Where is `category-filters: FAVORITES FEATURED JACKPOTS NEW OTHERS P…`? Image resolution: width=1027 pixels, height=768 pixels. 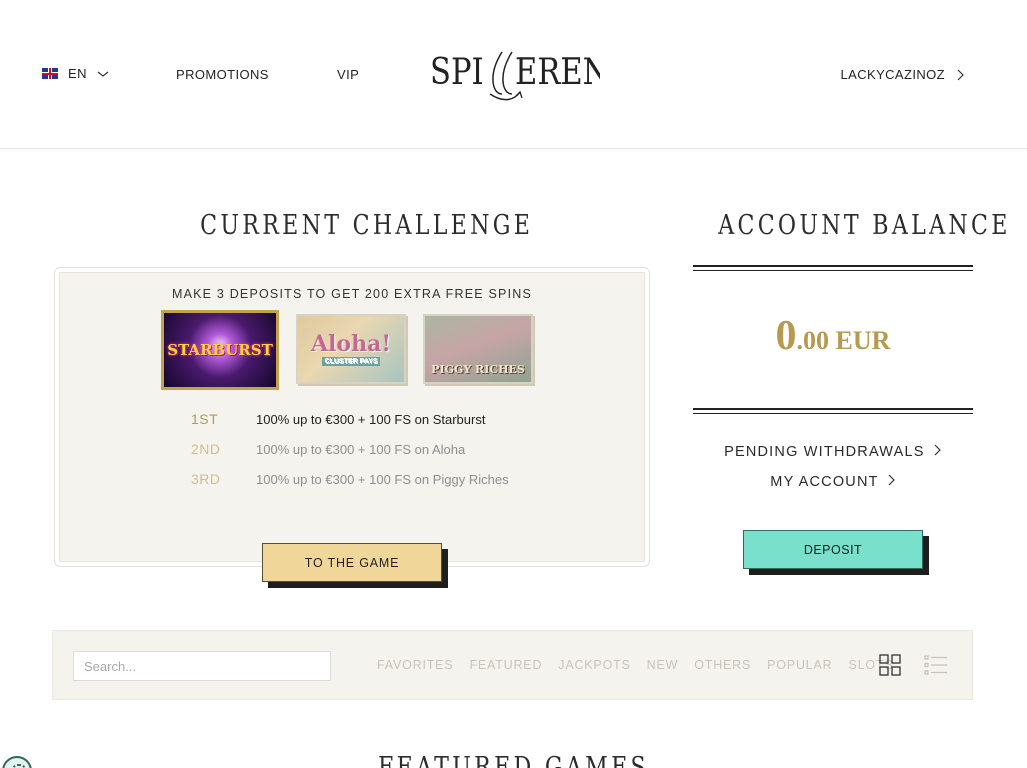
category-filters: FAVORITES FEATURED JACKPOTS NEW OTHERS P… is located at coordinates (635, 665).